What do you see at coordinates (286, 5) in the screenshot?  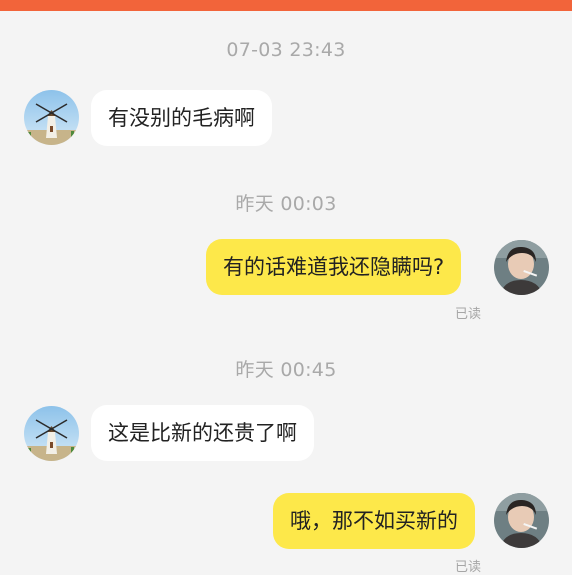 I see `top-bar` at bounding box center [286, 5].